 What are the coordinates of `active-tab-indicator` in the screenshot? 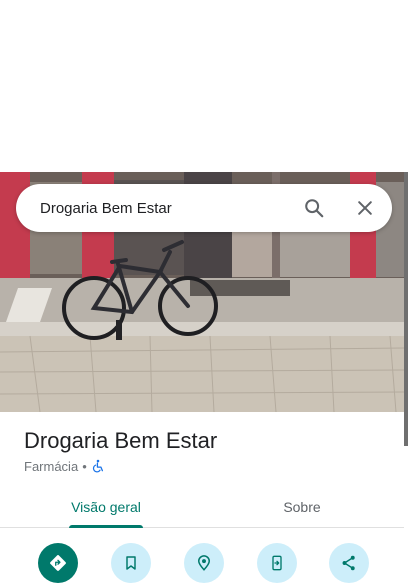 It's located at (106, 526).